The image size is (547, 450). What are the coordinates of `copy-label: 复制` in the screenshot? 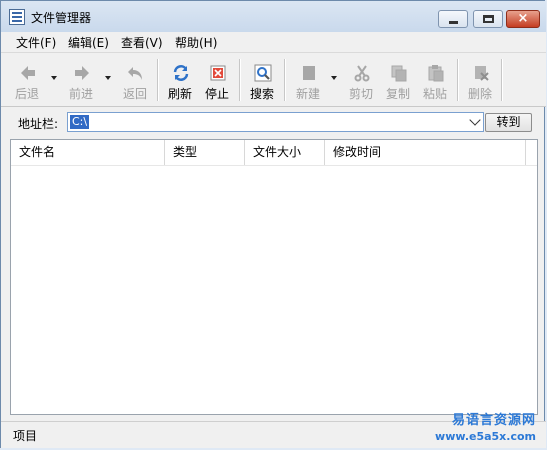 It's located at (397, 94).